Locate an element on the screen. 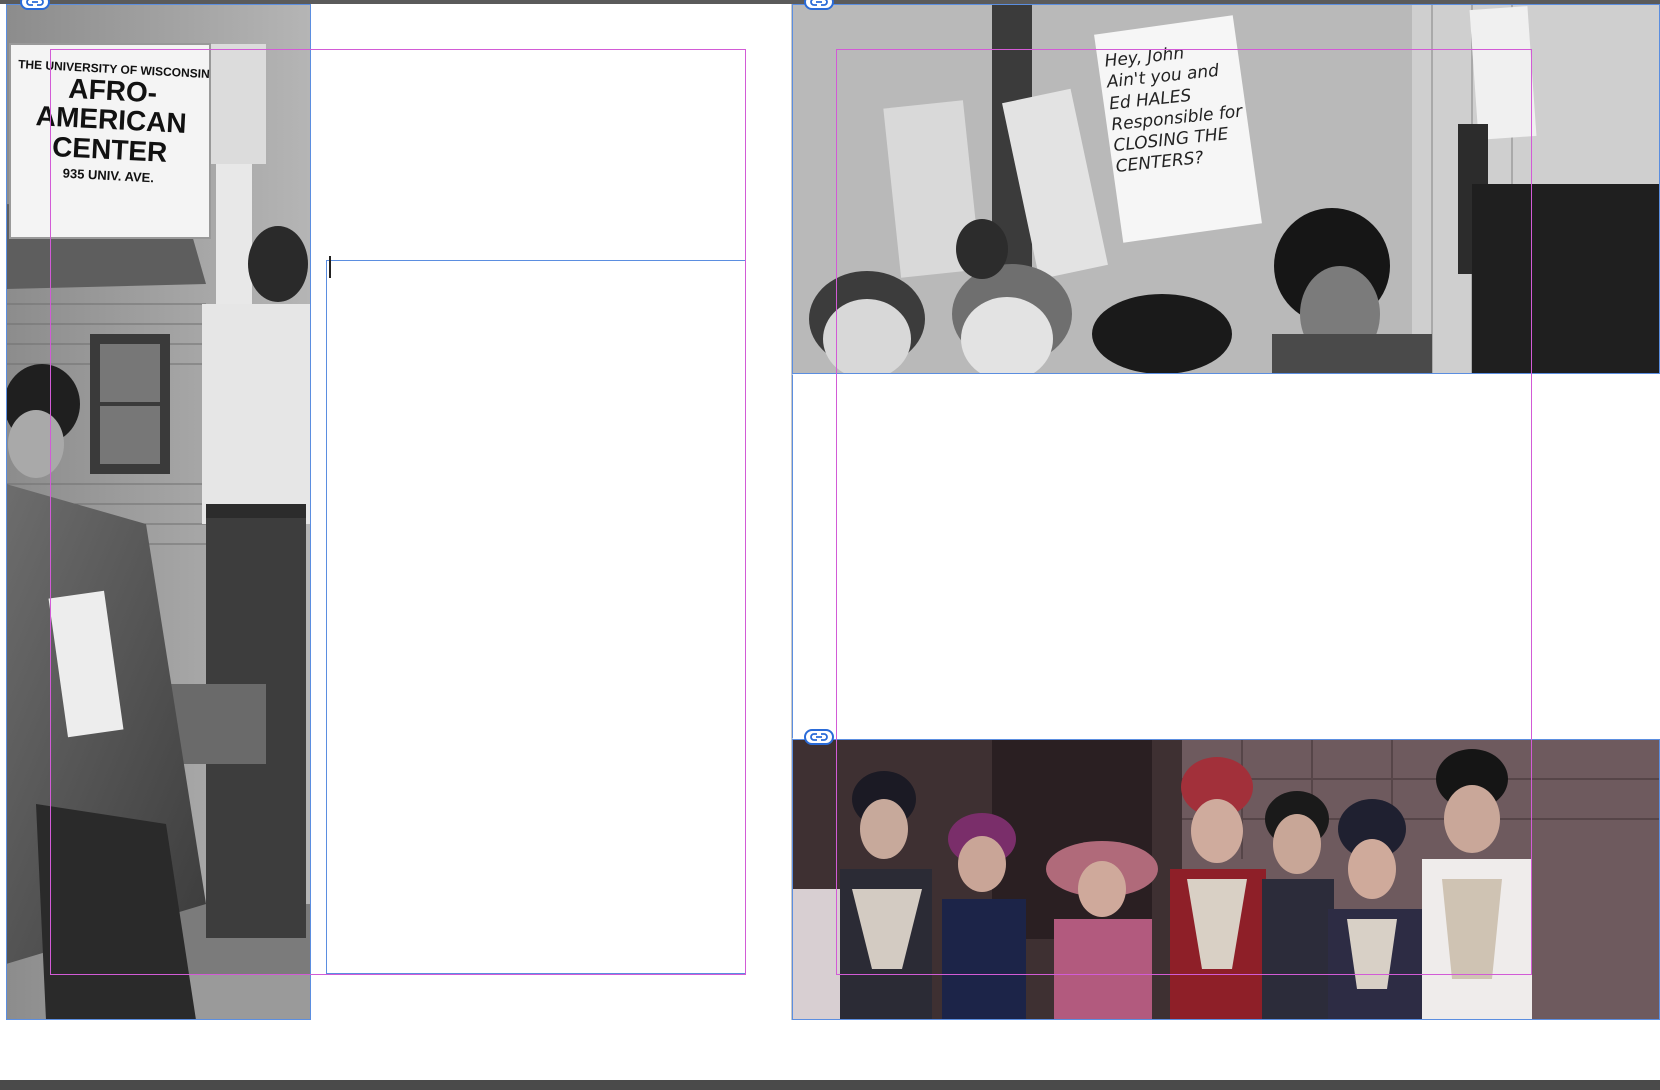  link-badge-afro-center is located at coordinates (35, 5).